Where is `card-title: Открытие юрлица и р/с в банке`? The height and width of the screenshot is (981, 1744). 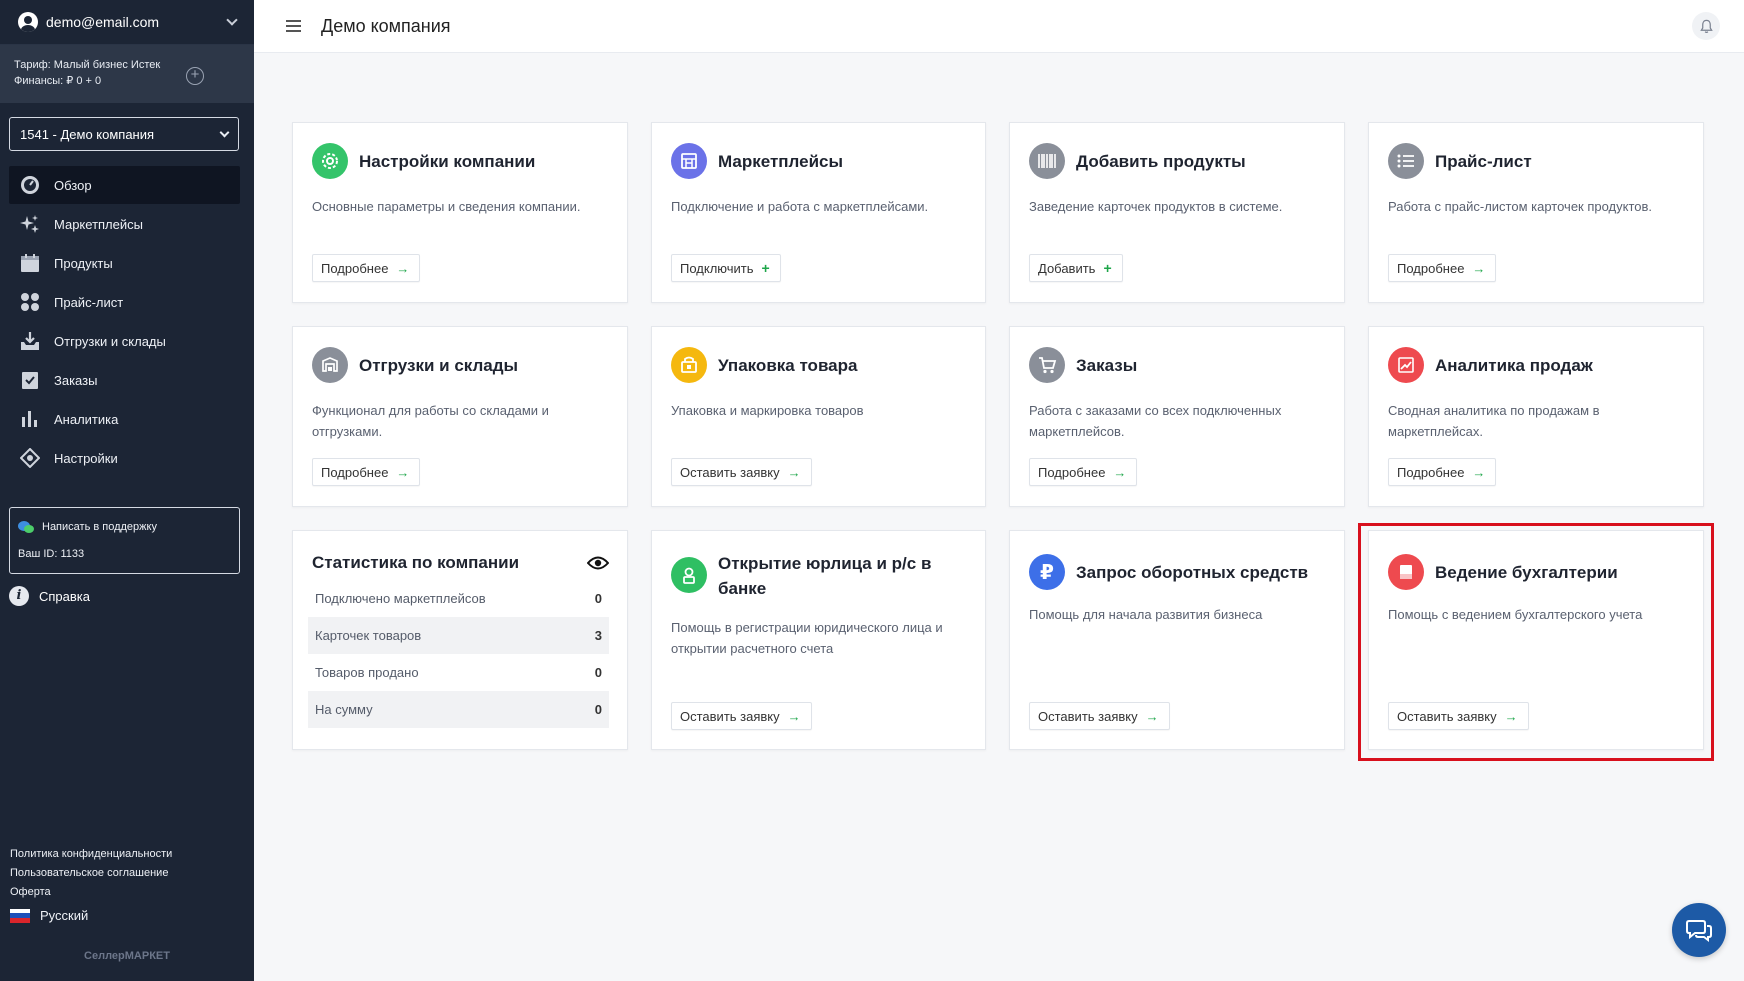 card-title: Открытие юрлица и р/с в банке is located at coordinates (825, 576).